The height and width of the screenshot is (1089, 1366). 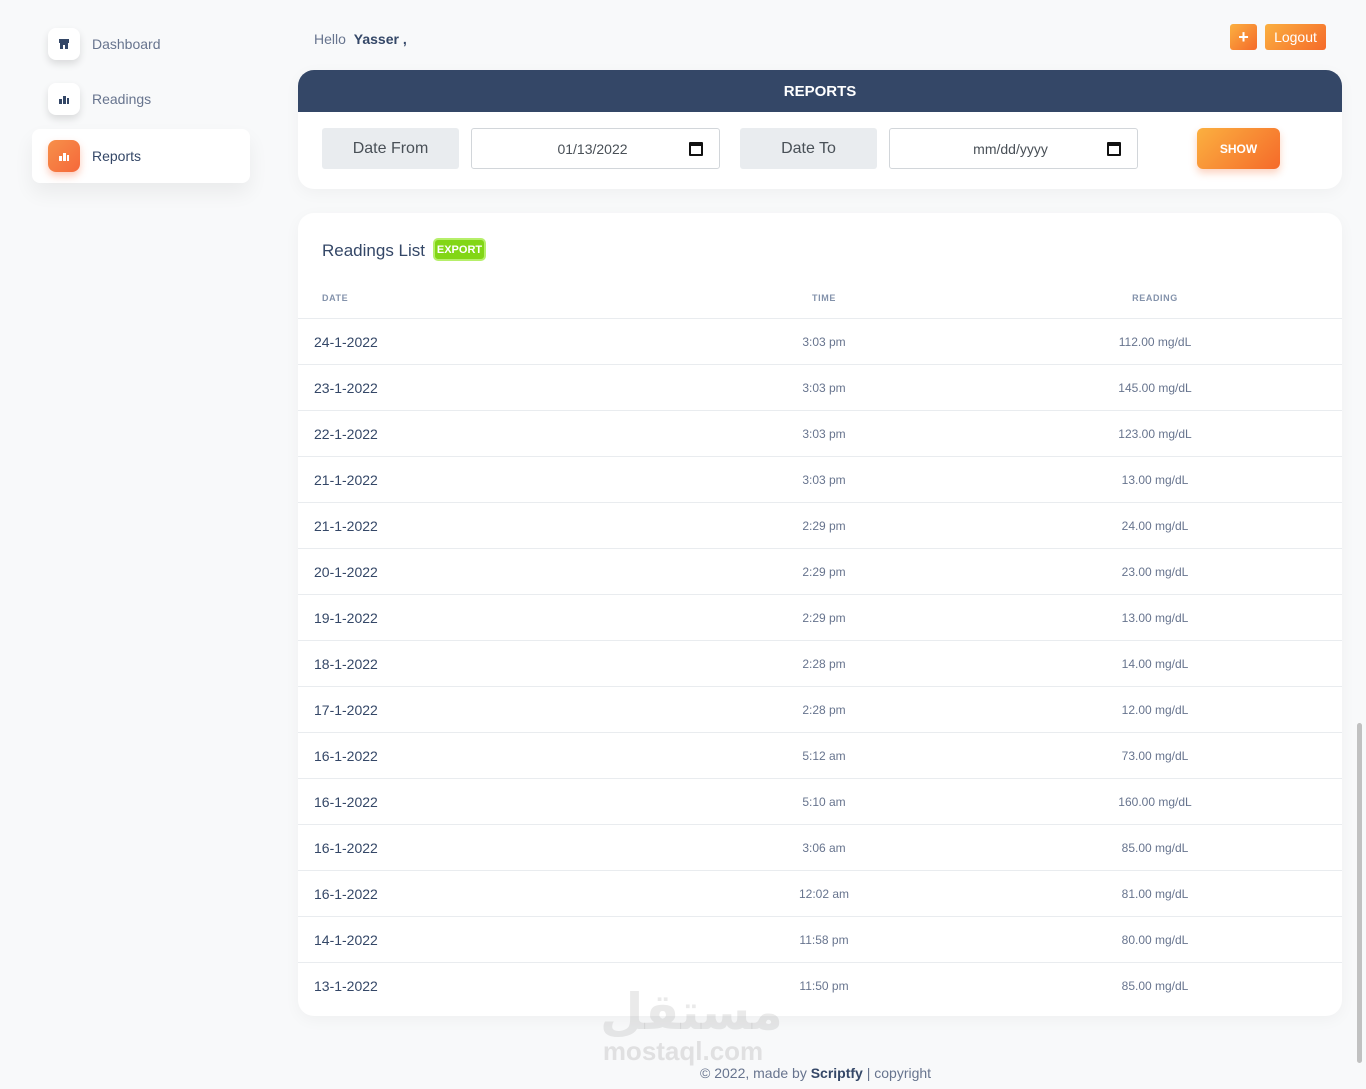 I want to click on sidebar-item-label: Reports, so click(x=117, y=156).